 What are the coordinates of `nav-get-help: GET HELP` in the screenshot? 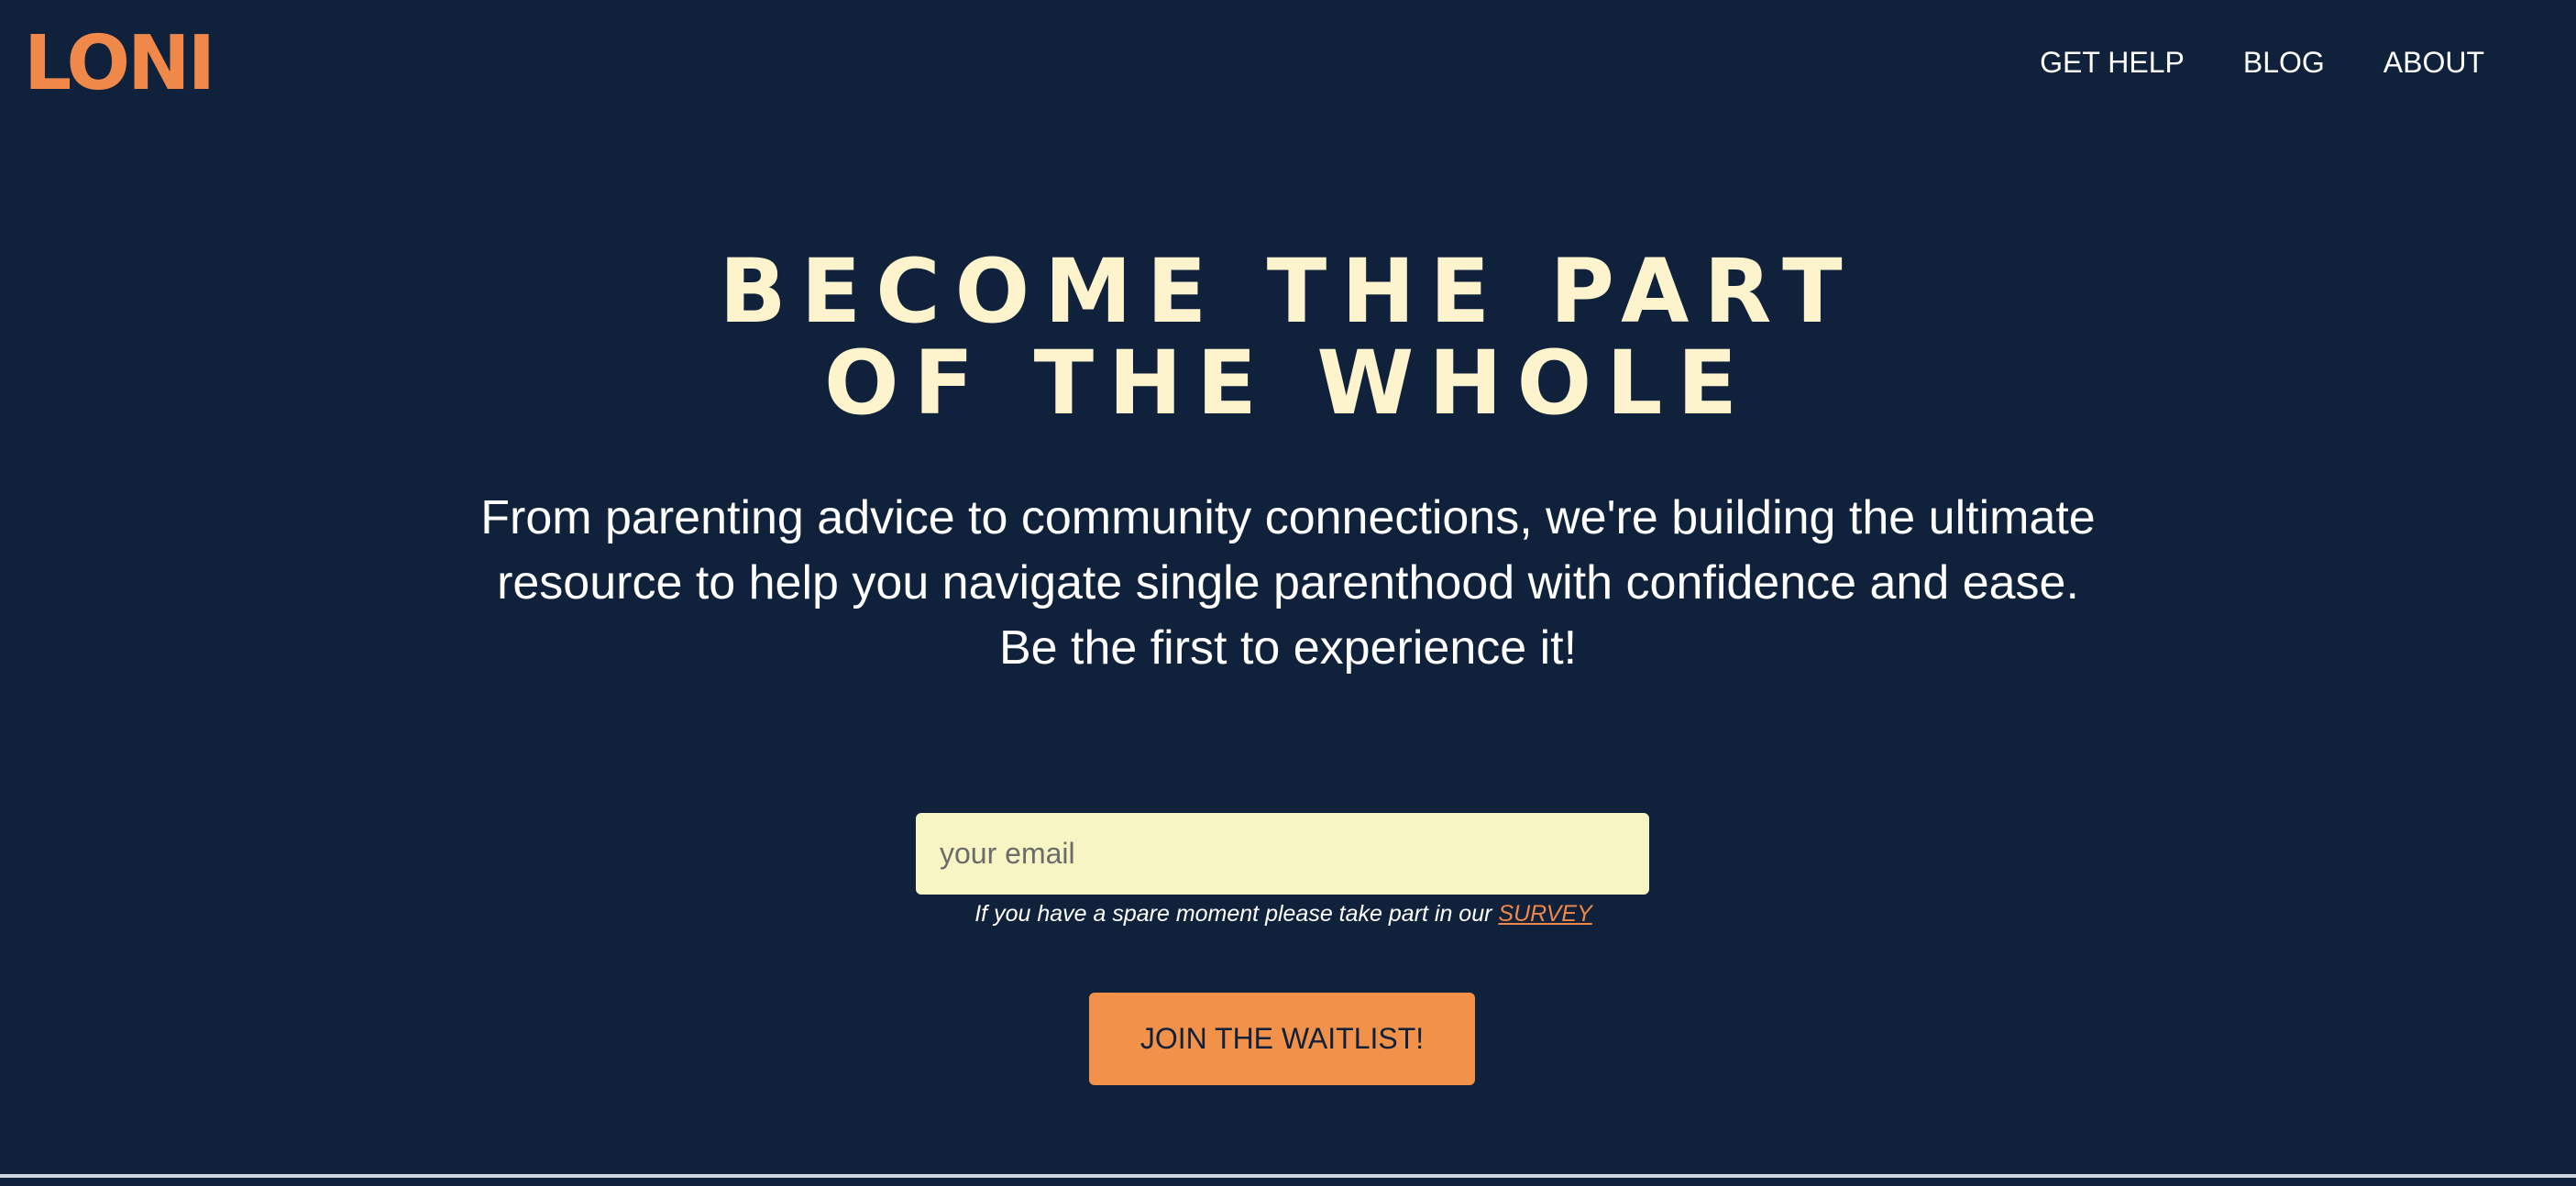 It's located at (2112, 62).